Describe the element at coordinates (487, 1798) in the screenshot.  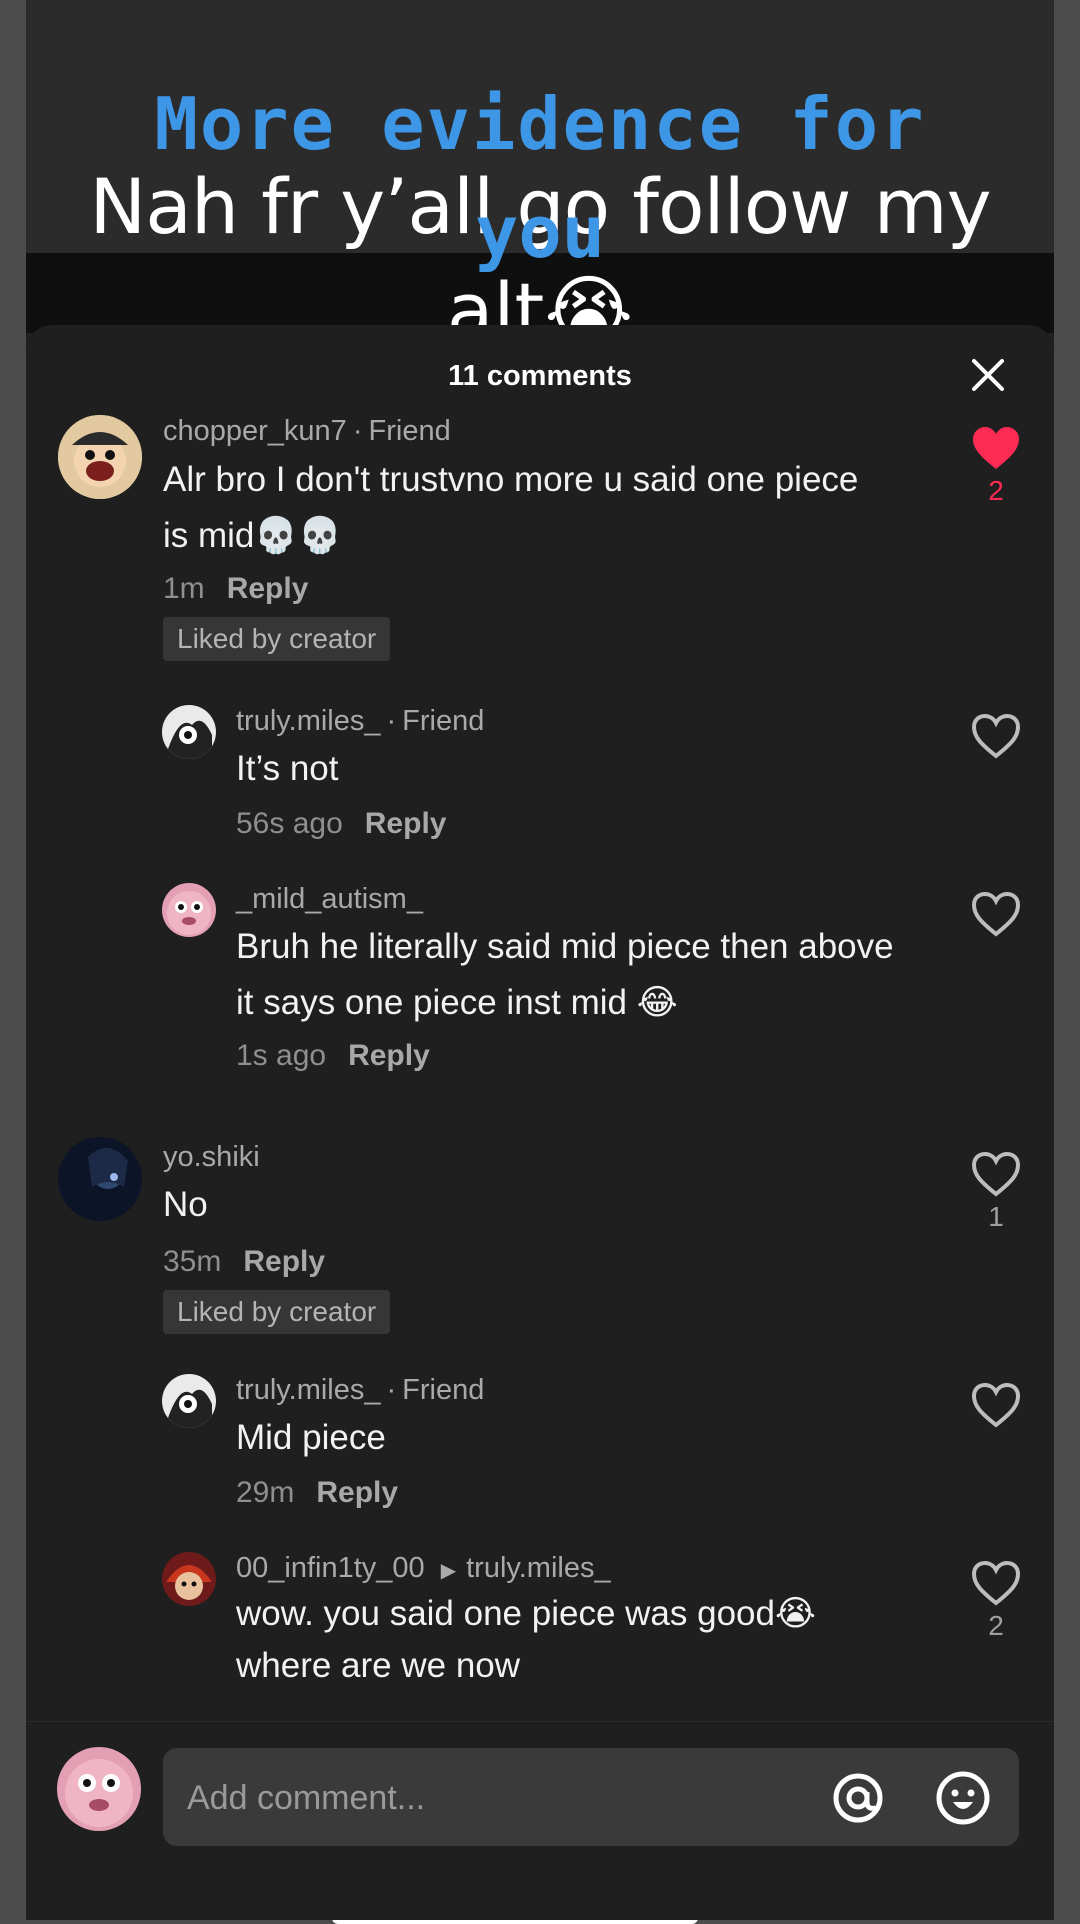
I see `comment-input` at that location.